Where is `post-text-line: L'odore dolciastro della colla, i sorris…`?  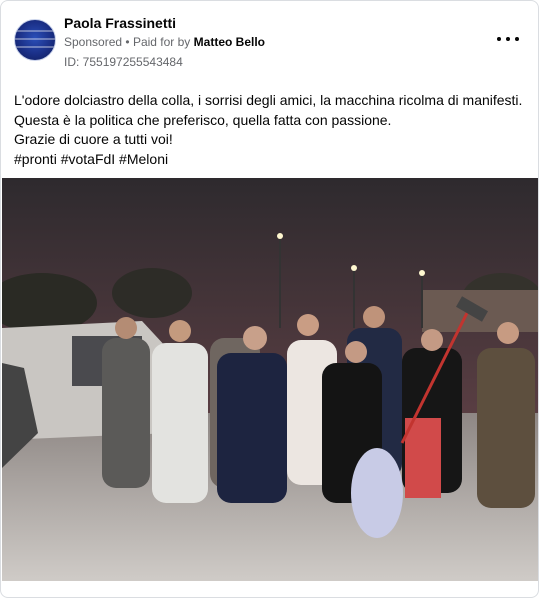 post-text-line: L'odore dolciastro della colla, i sorris… is located at coordinates (268, 100).